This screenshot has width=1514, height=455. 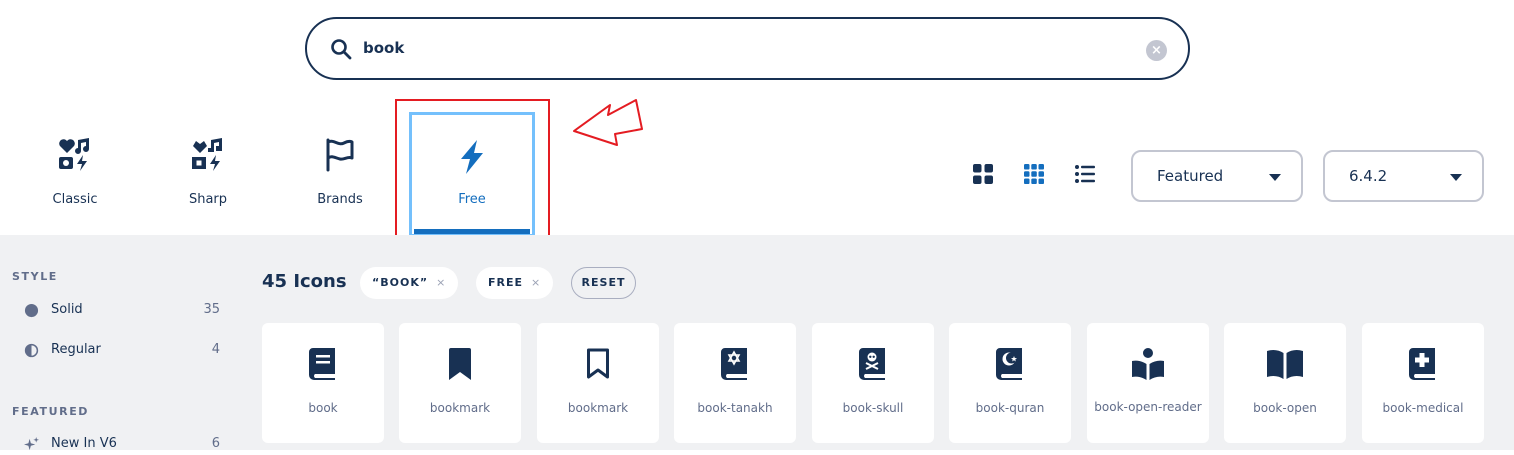 I want to click on flag-icon, so click(x=340, y=155).